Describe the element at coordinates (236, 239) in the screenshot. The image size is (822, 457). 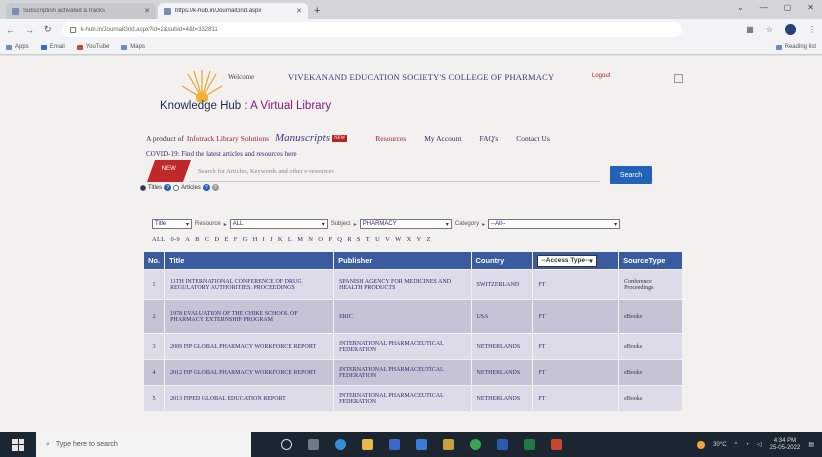
I see `alphabet-link: F` at that location.